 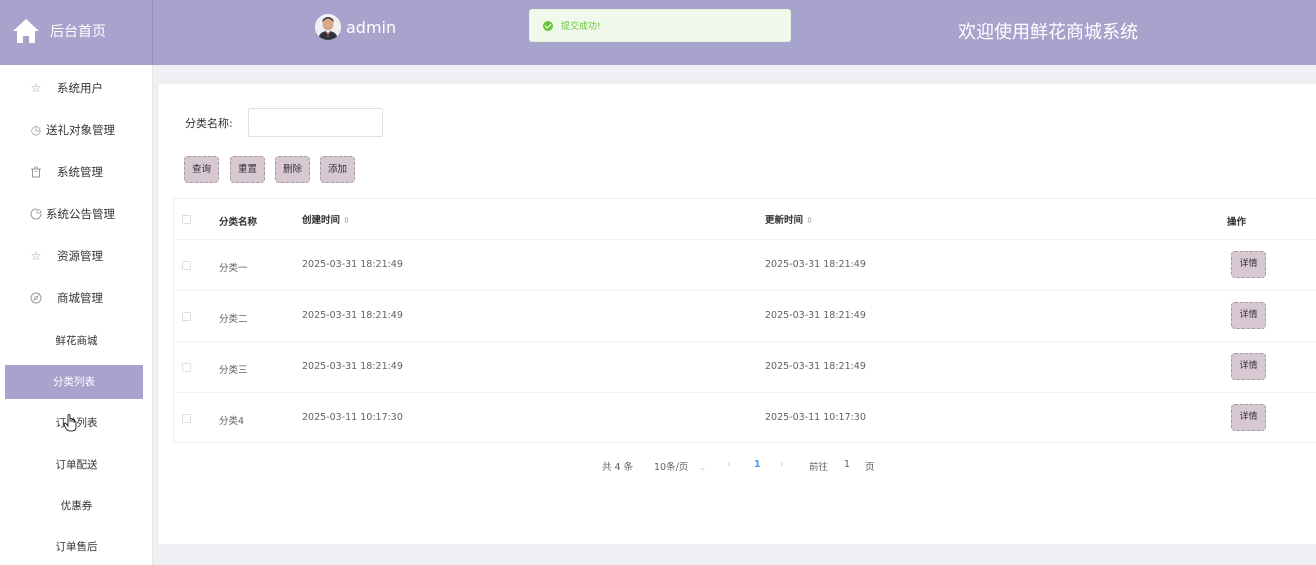 I want to click on cell-name: 分类三, so click(x=233, y=370).